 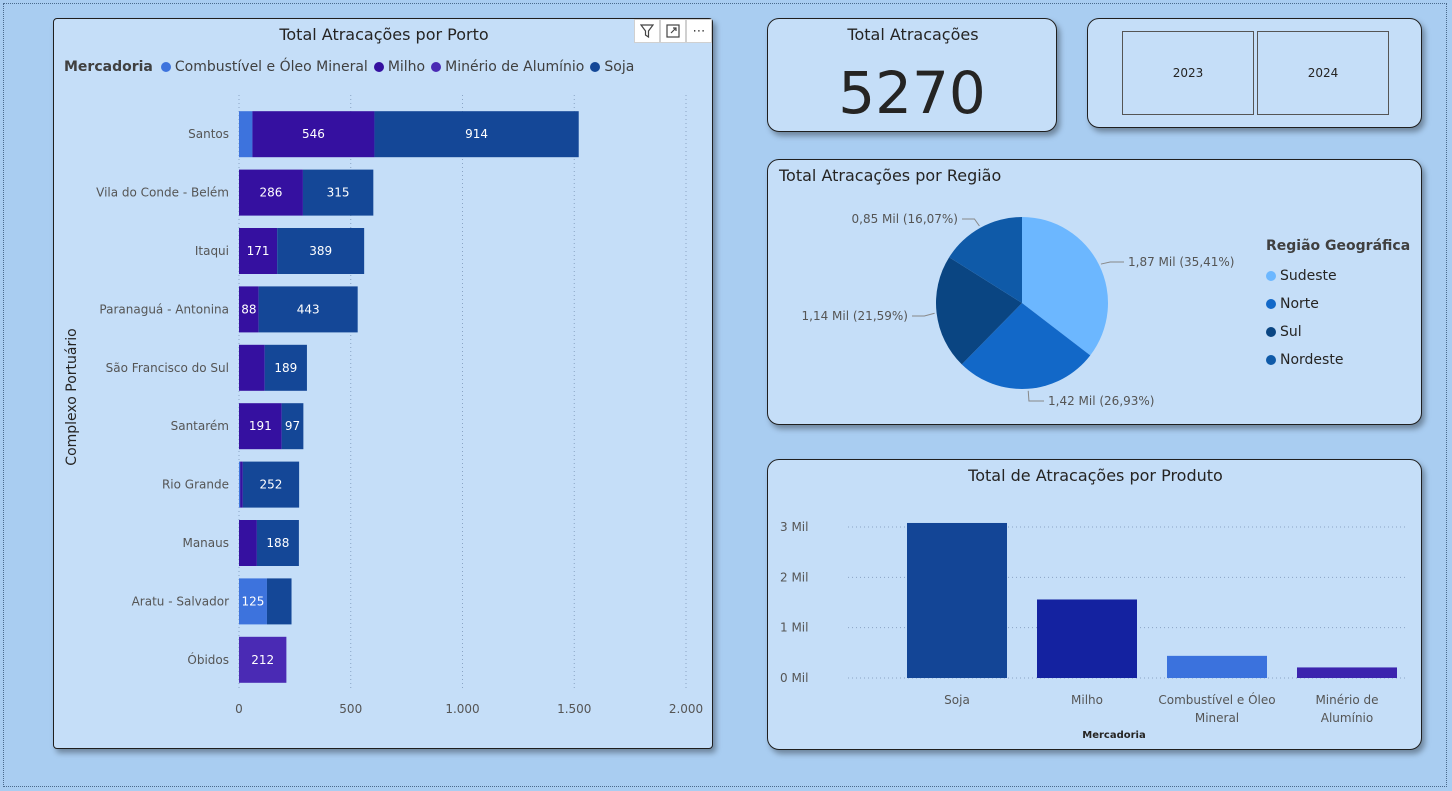 What do you see at coordinates (794, 577) in the screenshot?
I see `y-tick-label: 2 Mil` at bounding box center [794, 577].